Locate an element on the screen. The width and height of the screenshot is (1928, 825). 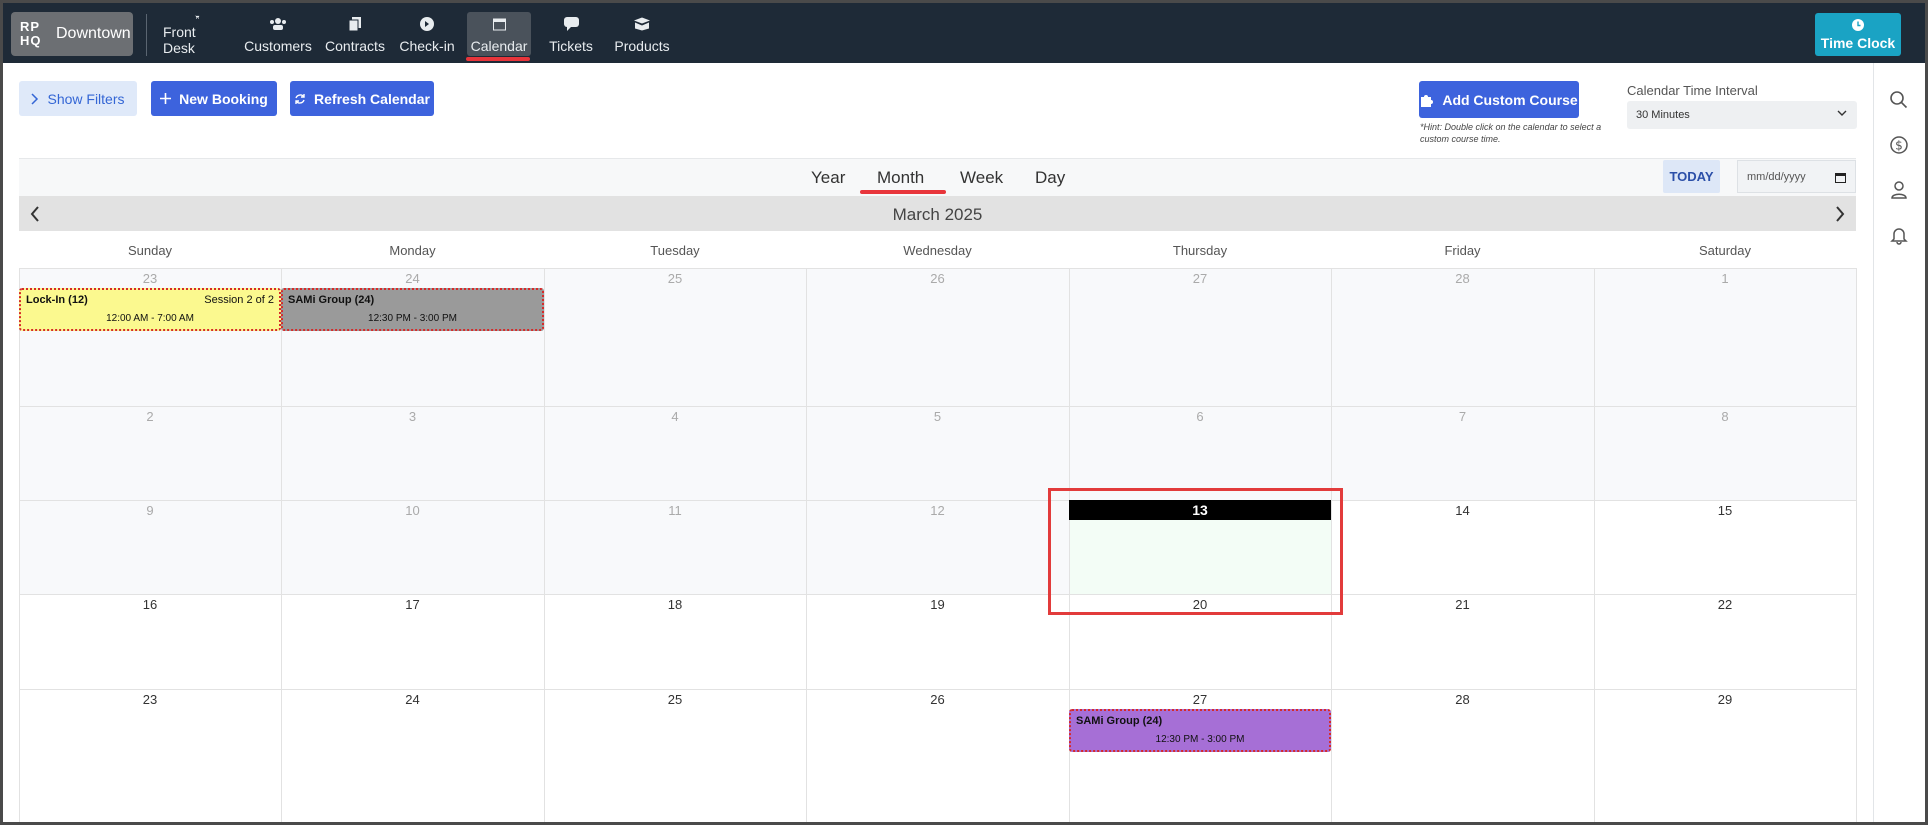
date-picker-input: mm/dd/yyyy is located at coordinates (1796, 176).